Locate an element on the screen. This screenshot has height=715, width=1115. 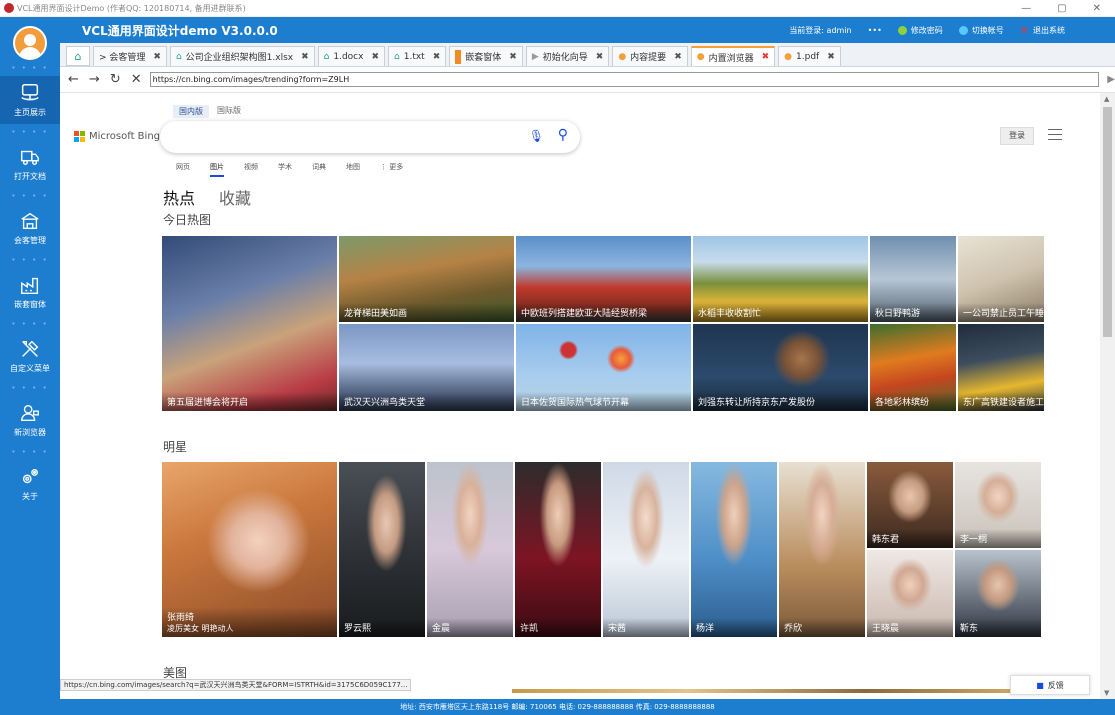
image-tile: 水稻丰收收割忙 is located at coordinates (780, 279).